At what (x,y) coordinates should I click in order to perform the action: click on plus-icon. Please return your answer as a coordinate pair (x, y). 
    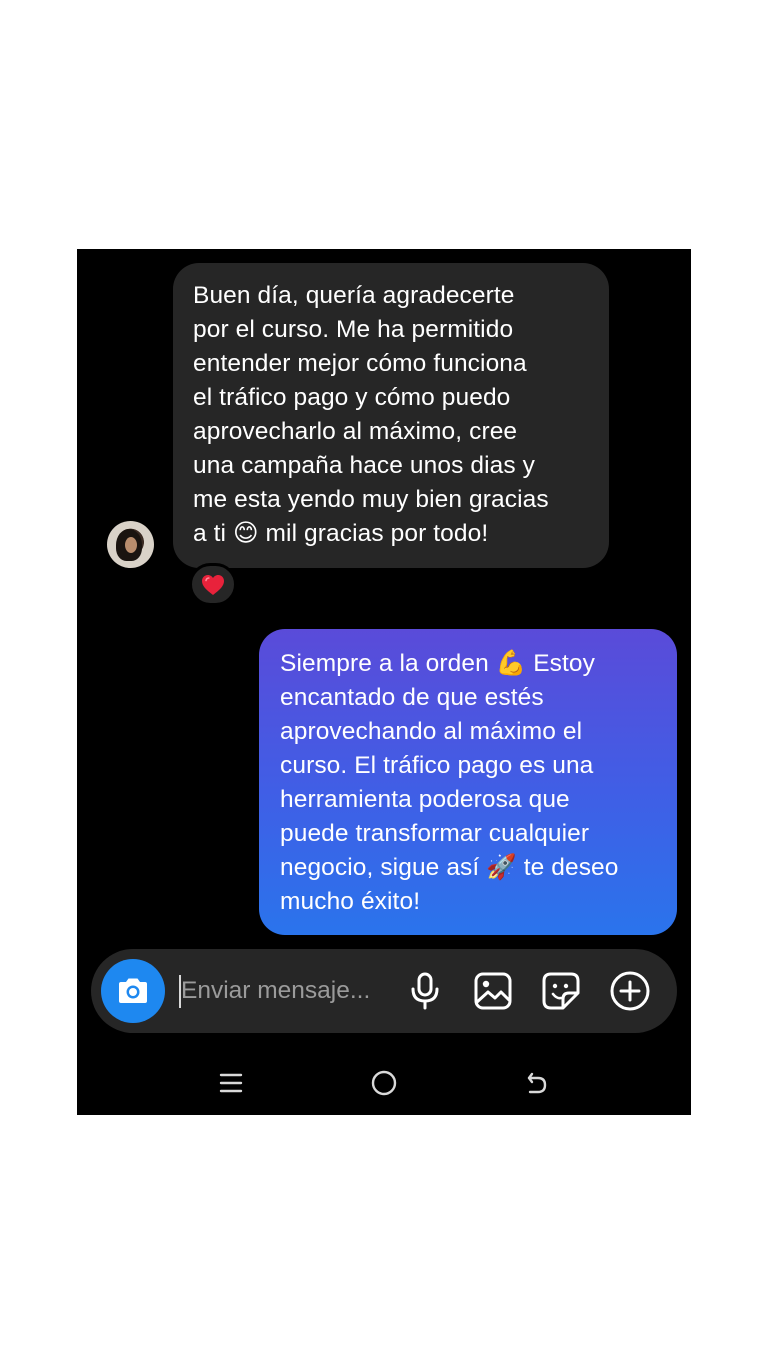
    Looking at the image, I should click on (630, 991).